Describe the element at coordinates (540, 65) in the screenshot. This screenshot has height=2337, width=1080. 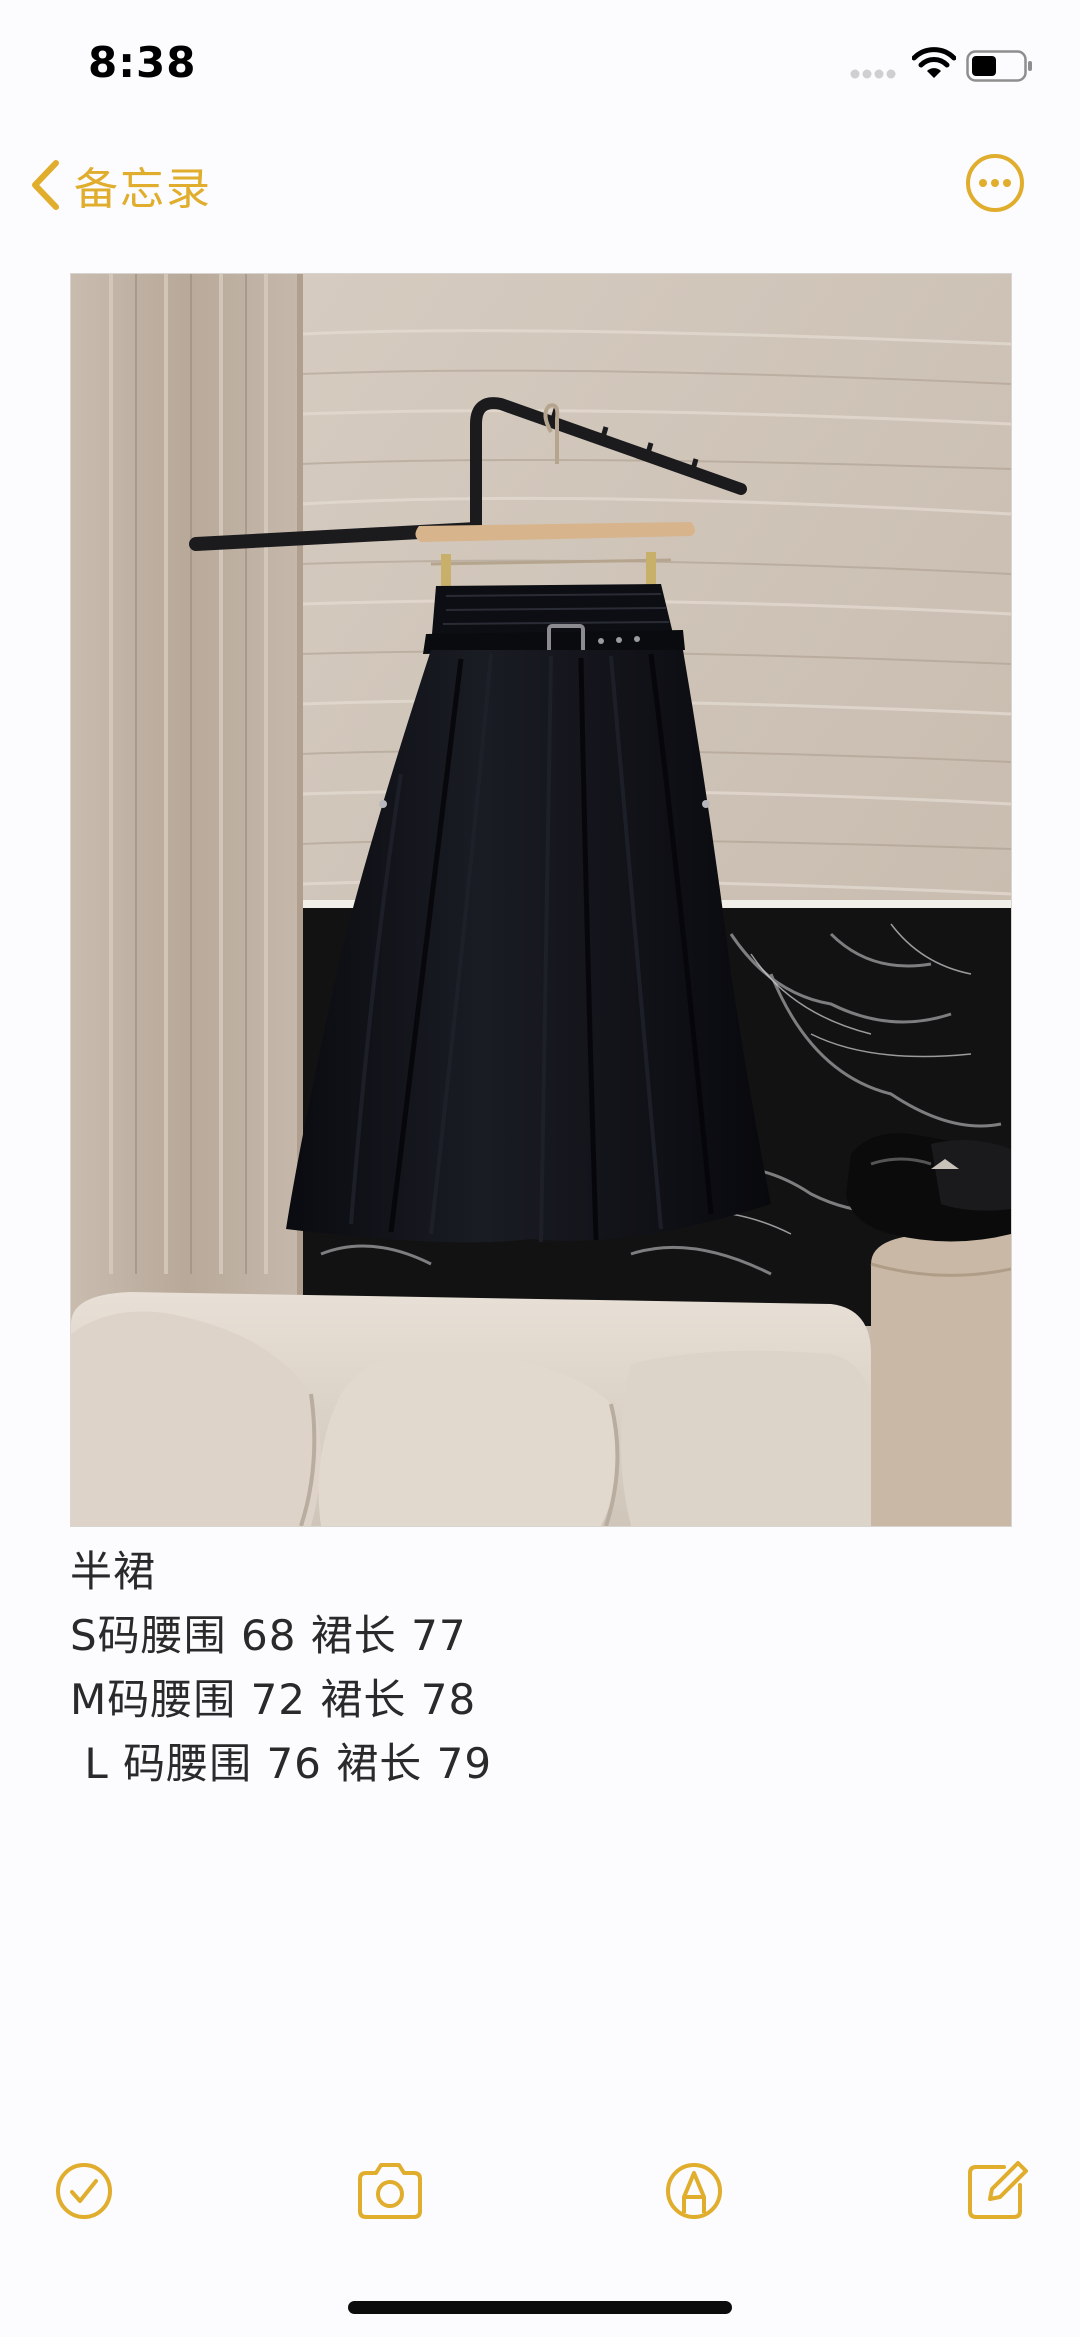
I see `status-bar: 8:38` at that location.